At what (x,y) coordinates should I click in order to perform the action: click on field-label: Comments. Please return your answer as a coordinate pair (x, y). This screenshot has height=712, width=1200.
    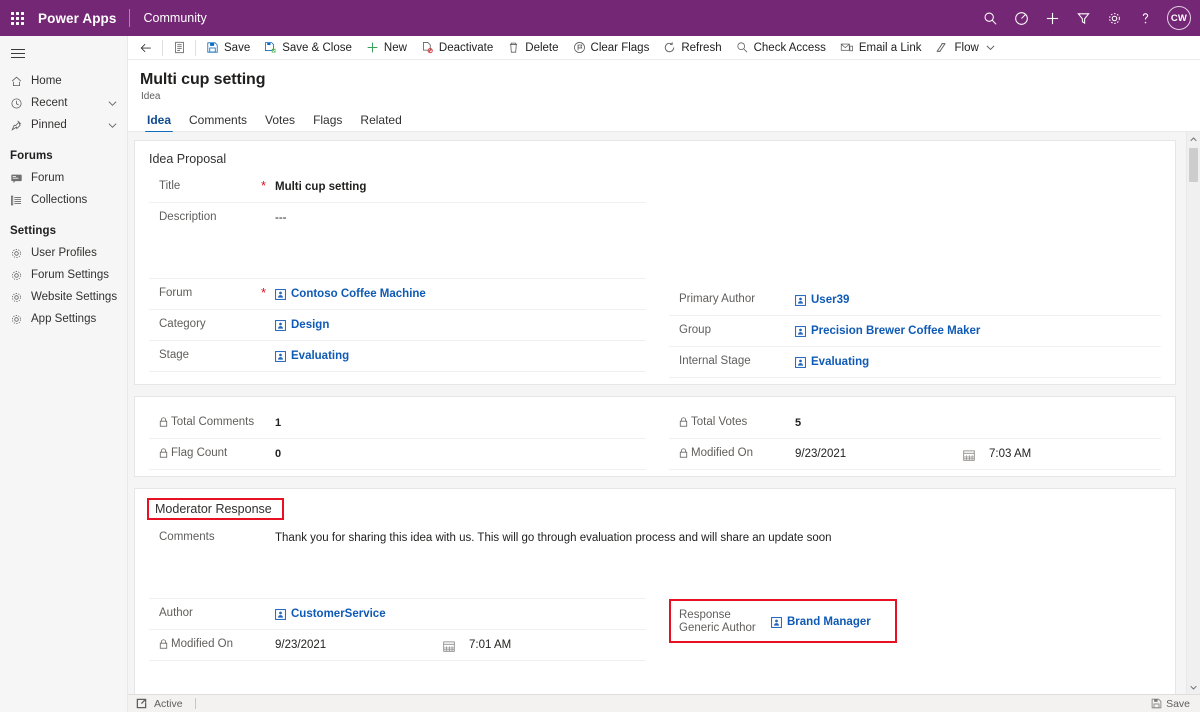
    Looking at the image, I should click on (187, 537).